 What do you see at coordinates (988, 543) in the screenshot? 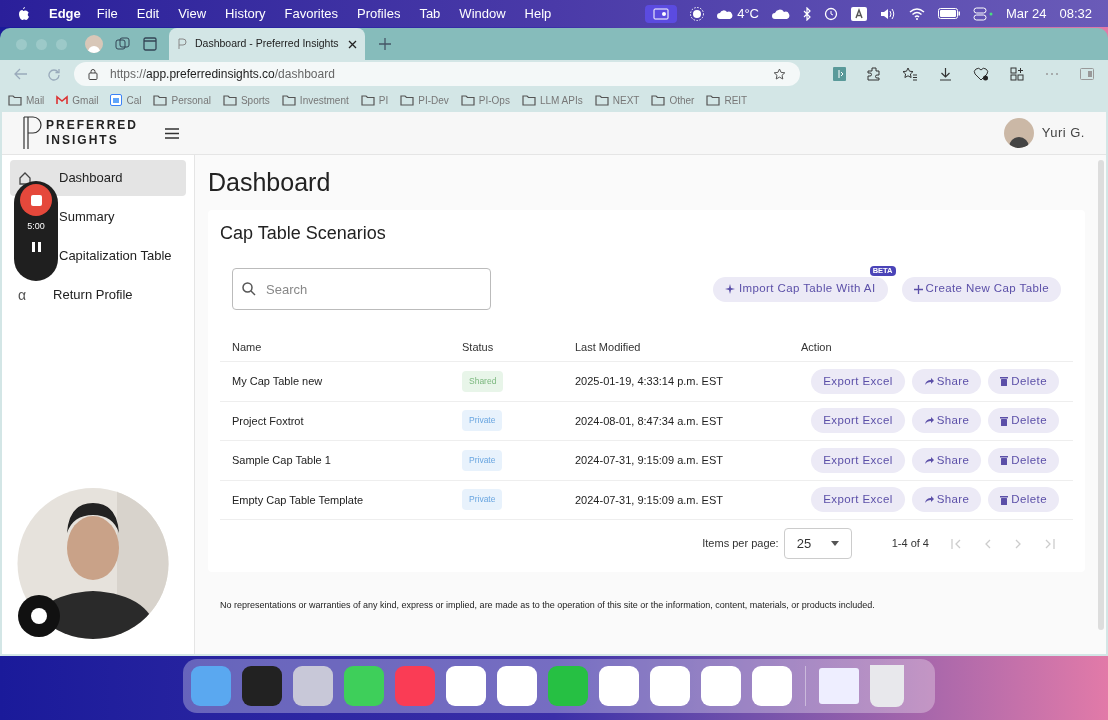
I see `previous-page-icon` at bounding box center [988, 543].